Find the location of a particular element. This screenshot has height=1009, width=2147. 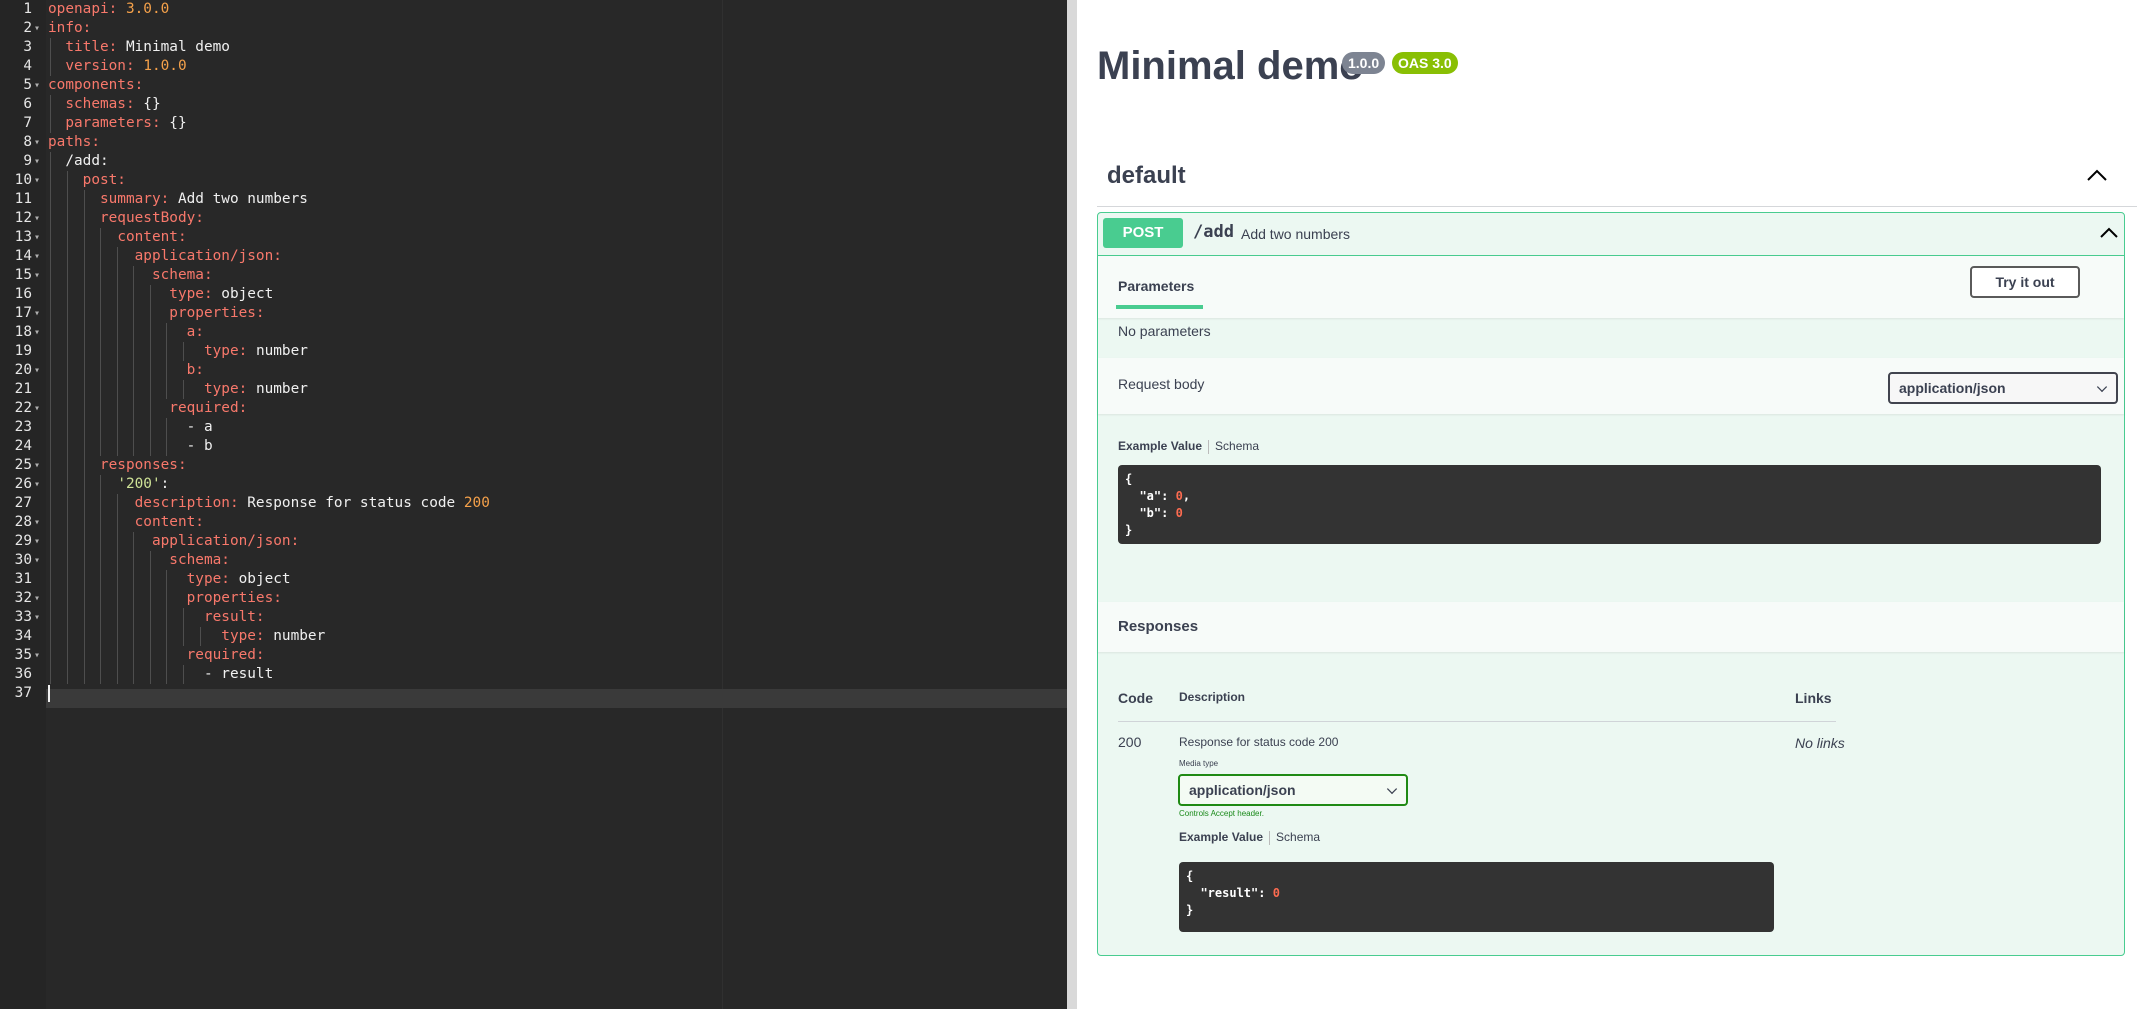

line-text: parameters: {} is located at coordinates (117, 123).